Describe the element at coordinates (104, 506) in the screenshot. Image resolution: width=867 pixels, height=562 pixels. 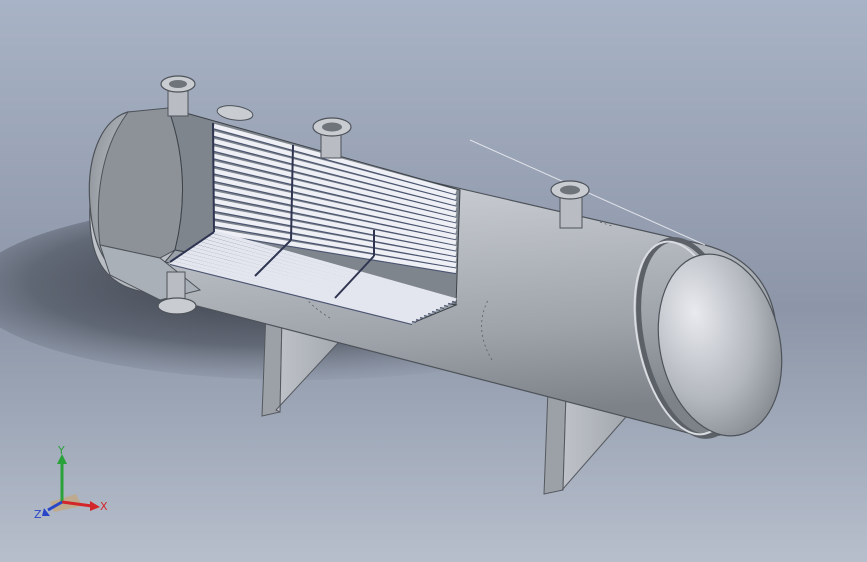
I see `x-axis-label: X` at that location.